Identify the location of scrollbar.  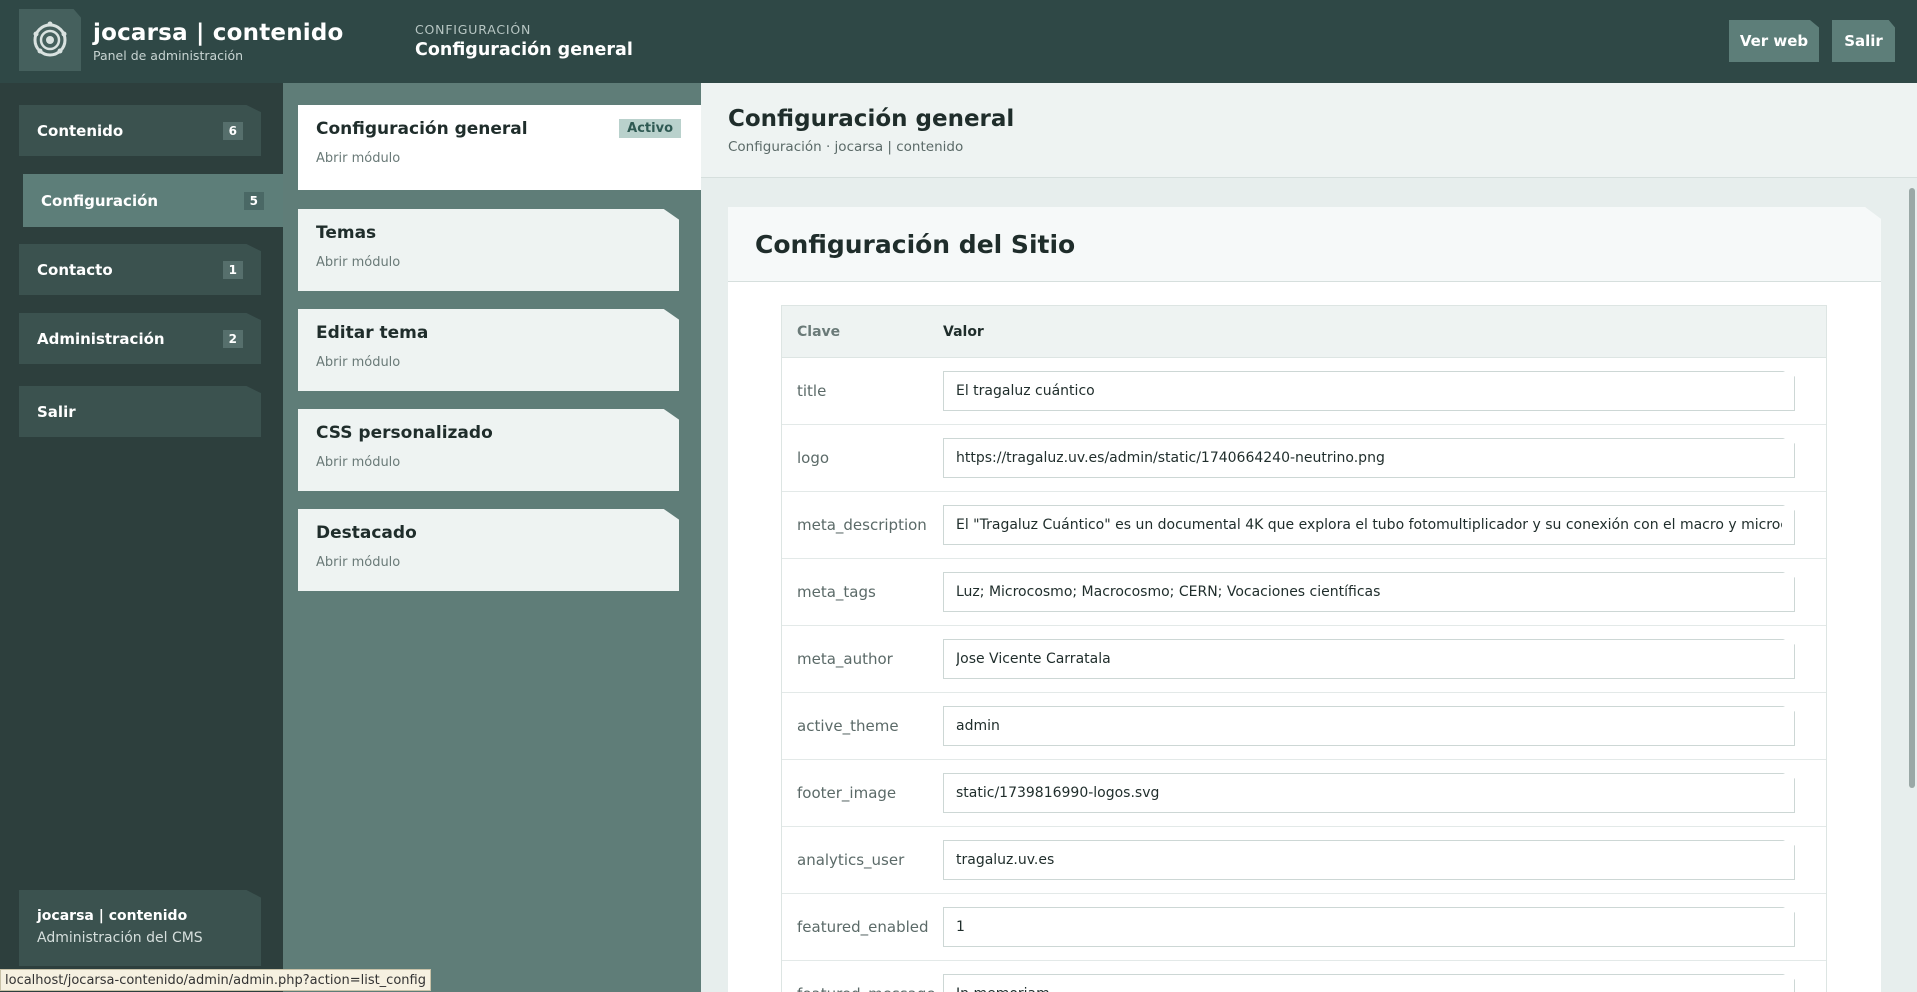
(1912, 586).